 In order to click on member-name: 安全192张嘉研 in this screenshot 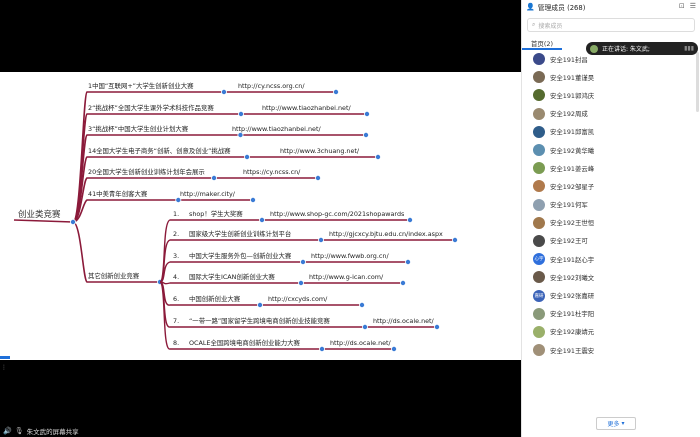, I will do `click(572, 296)`.